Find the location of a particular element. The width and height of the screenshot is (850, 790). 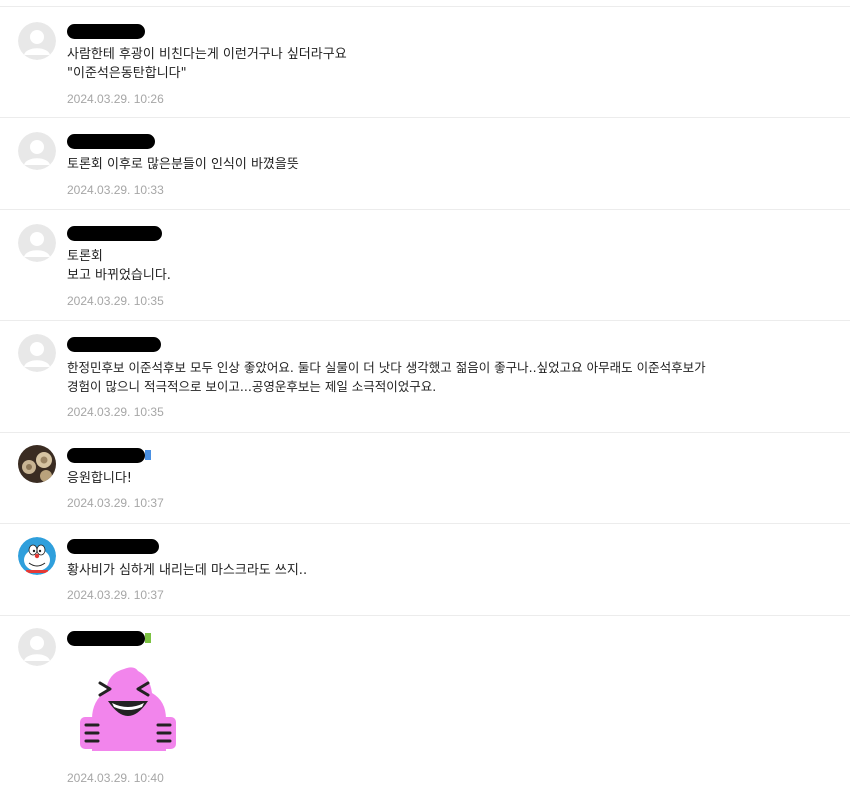

comment-item: 토론회 이후로 많은분들이 인식이 바꼈을뜻 2024.03.29. 10:33 is located at coordinates (425, 163).